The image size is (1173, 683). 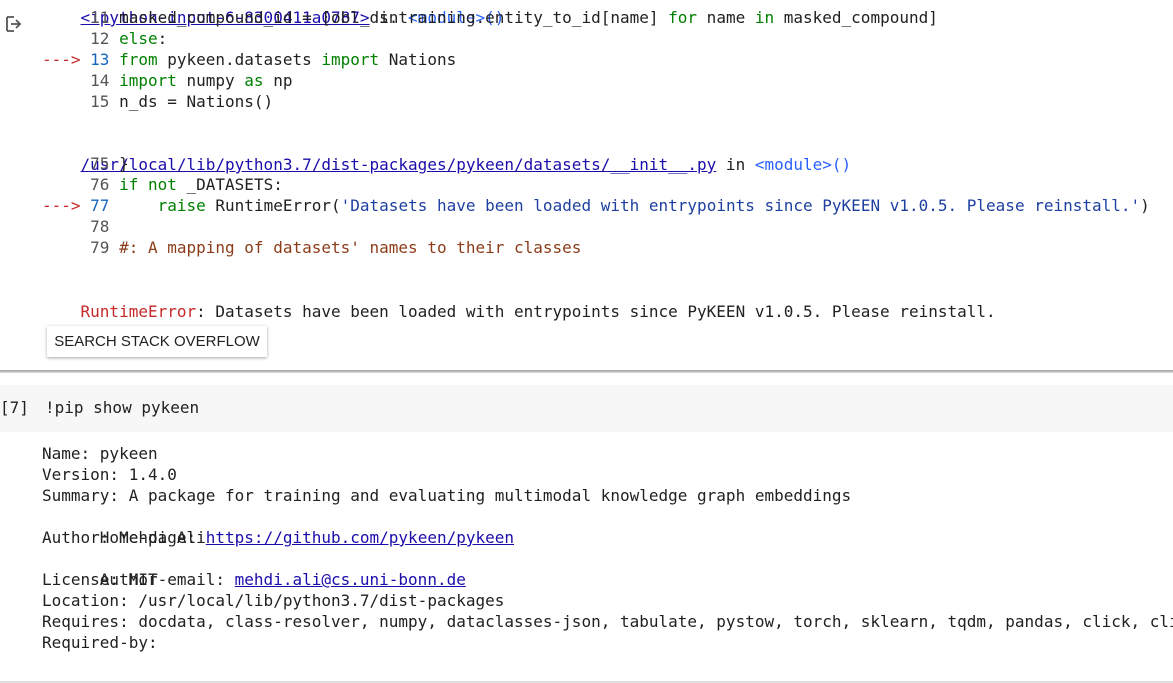 I want to click on traceback-line-number: 12, so click(x=100, y=38).